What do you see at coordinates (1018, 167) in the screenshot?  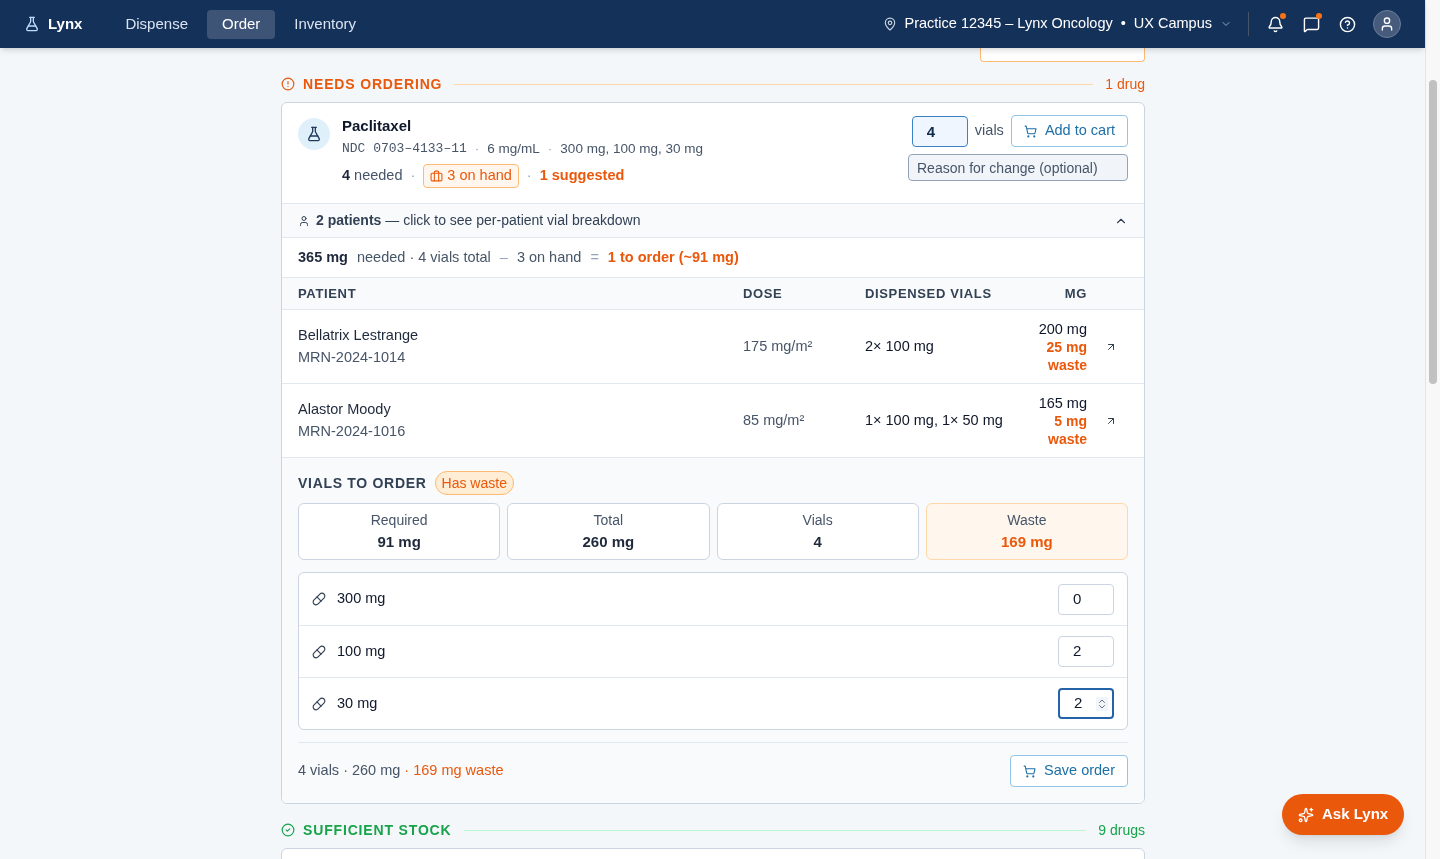 I see `reason-field: Reason for change (optional)` at bounding box center [1018, 167].